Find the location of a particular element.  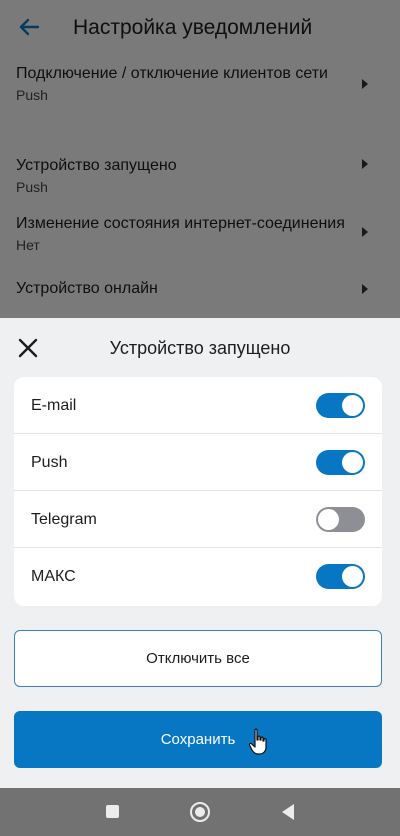

channel-label: Telegram is located at coordinates (64, 519).